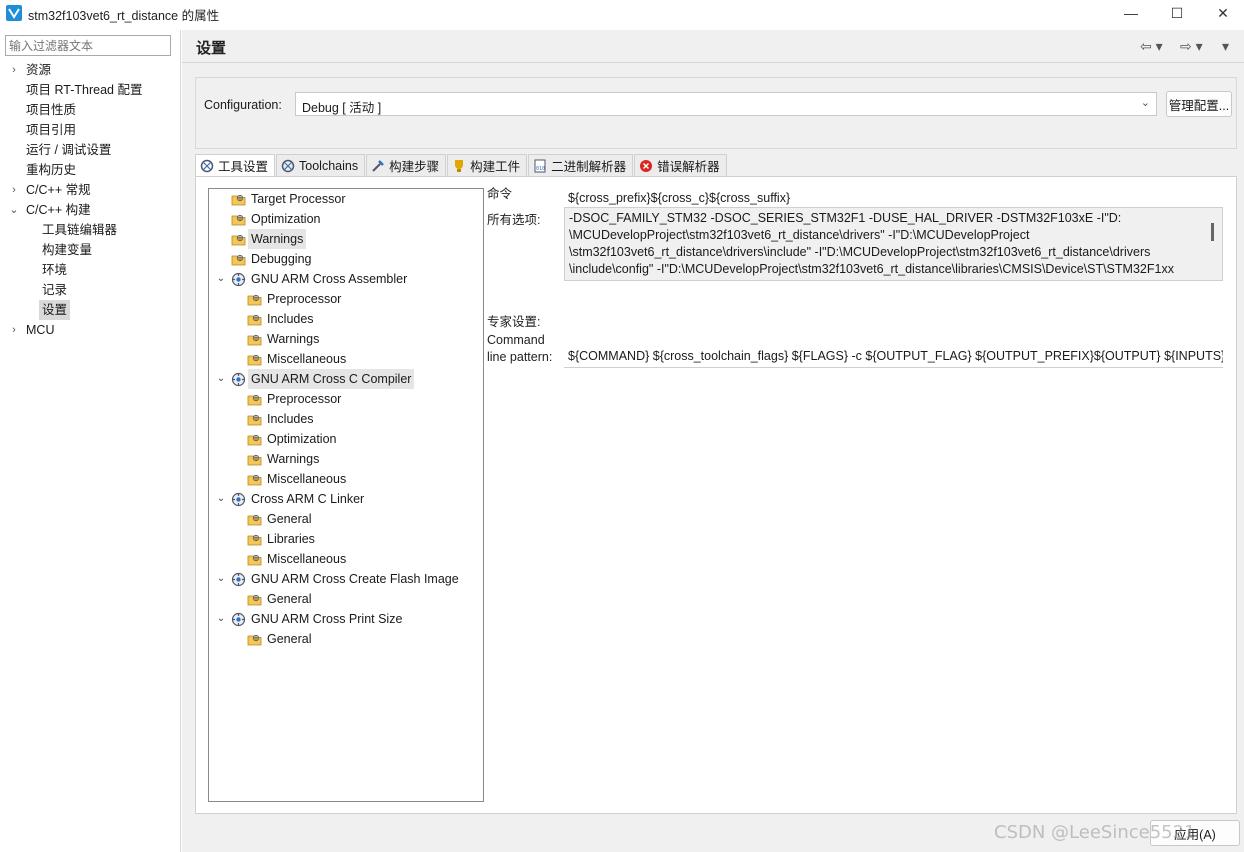 This screenshot has height=852, width=1244. I want to click on sidebar-item-label: 重构历史, so click(51, 170).